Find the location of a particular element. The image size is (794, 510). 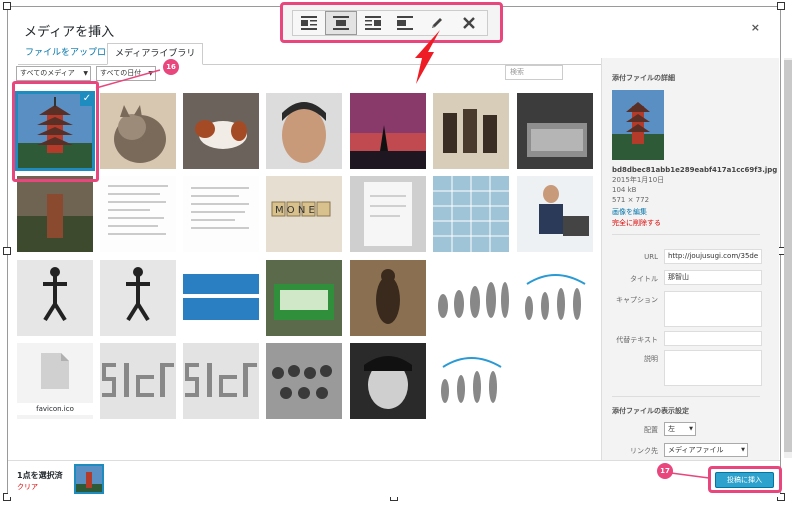

selection-count: 1点を選択済 is located at coordinates (40, 475).